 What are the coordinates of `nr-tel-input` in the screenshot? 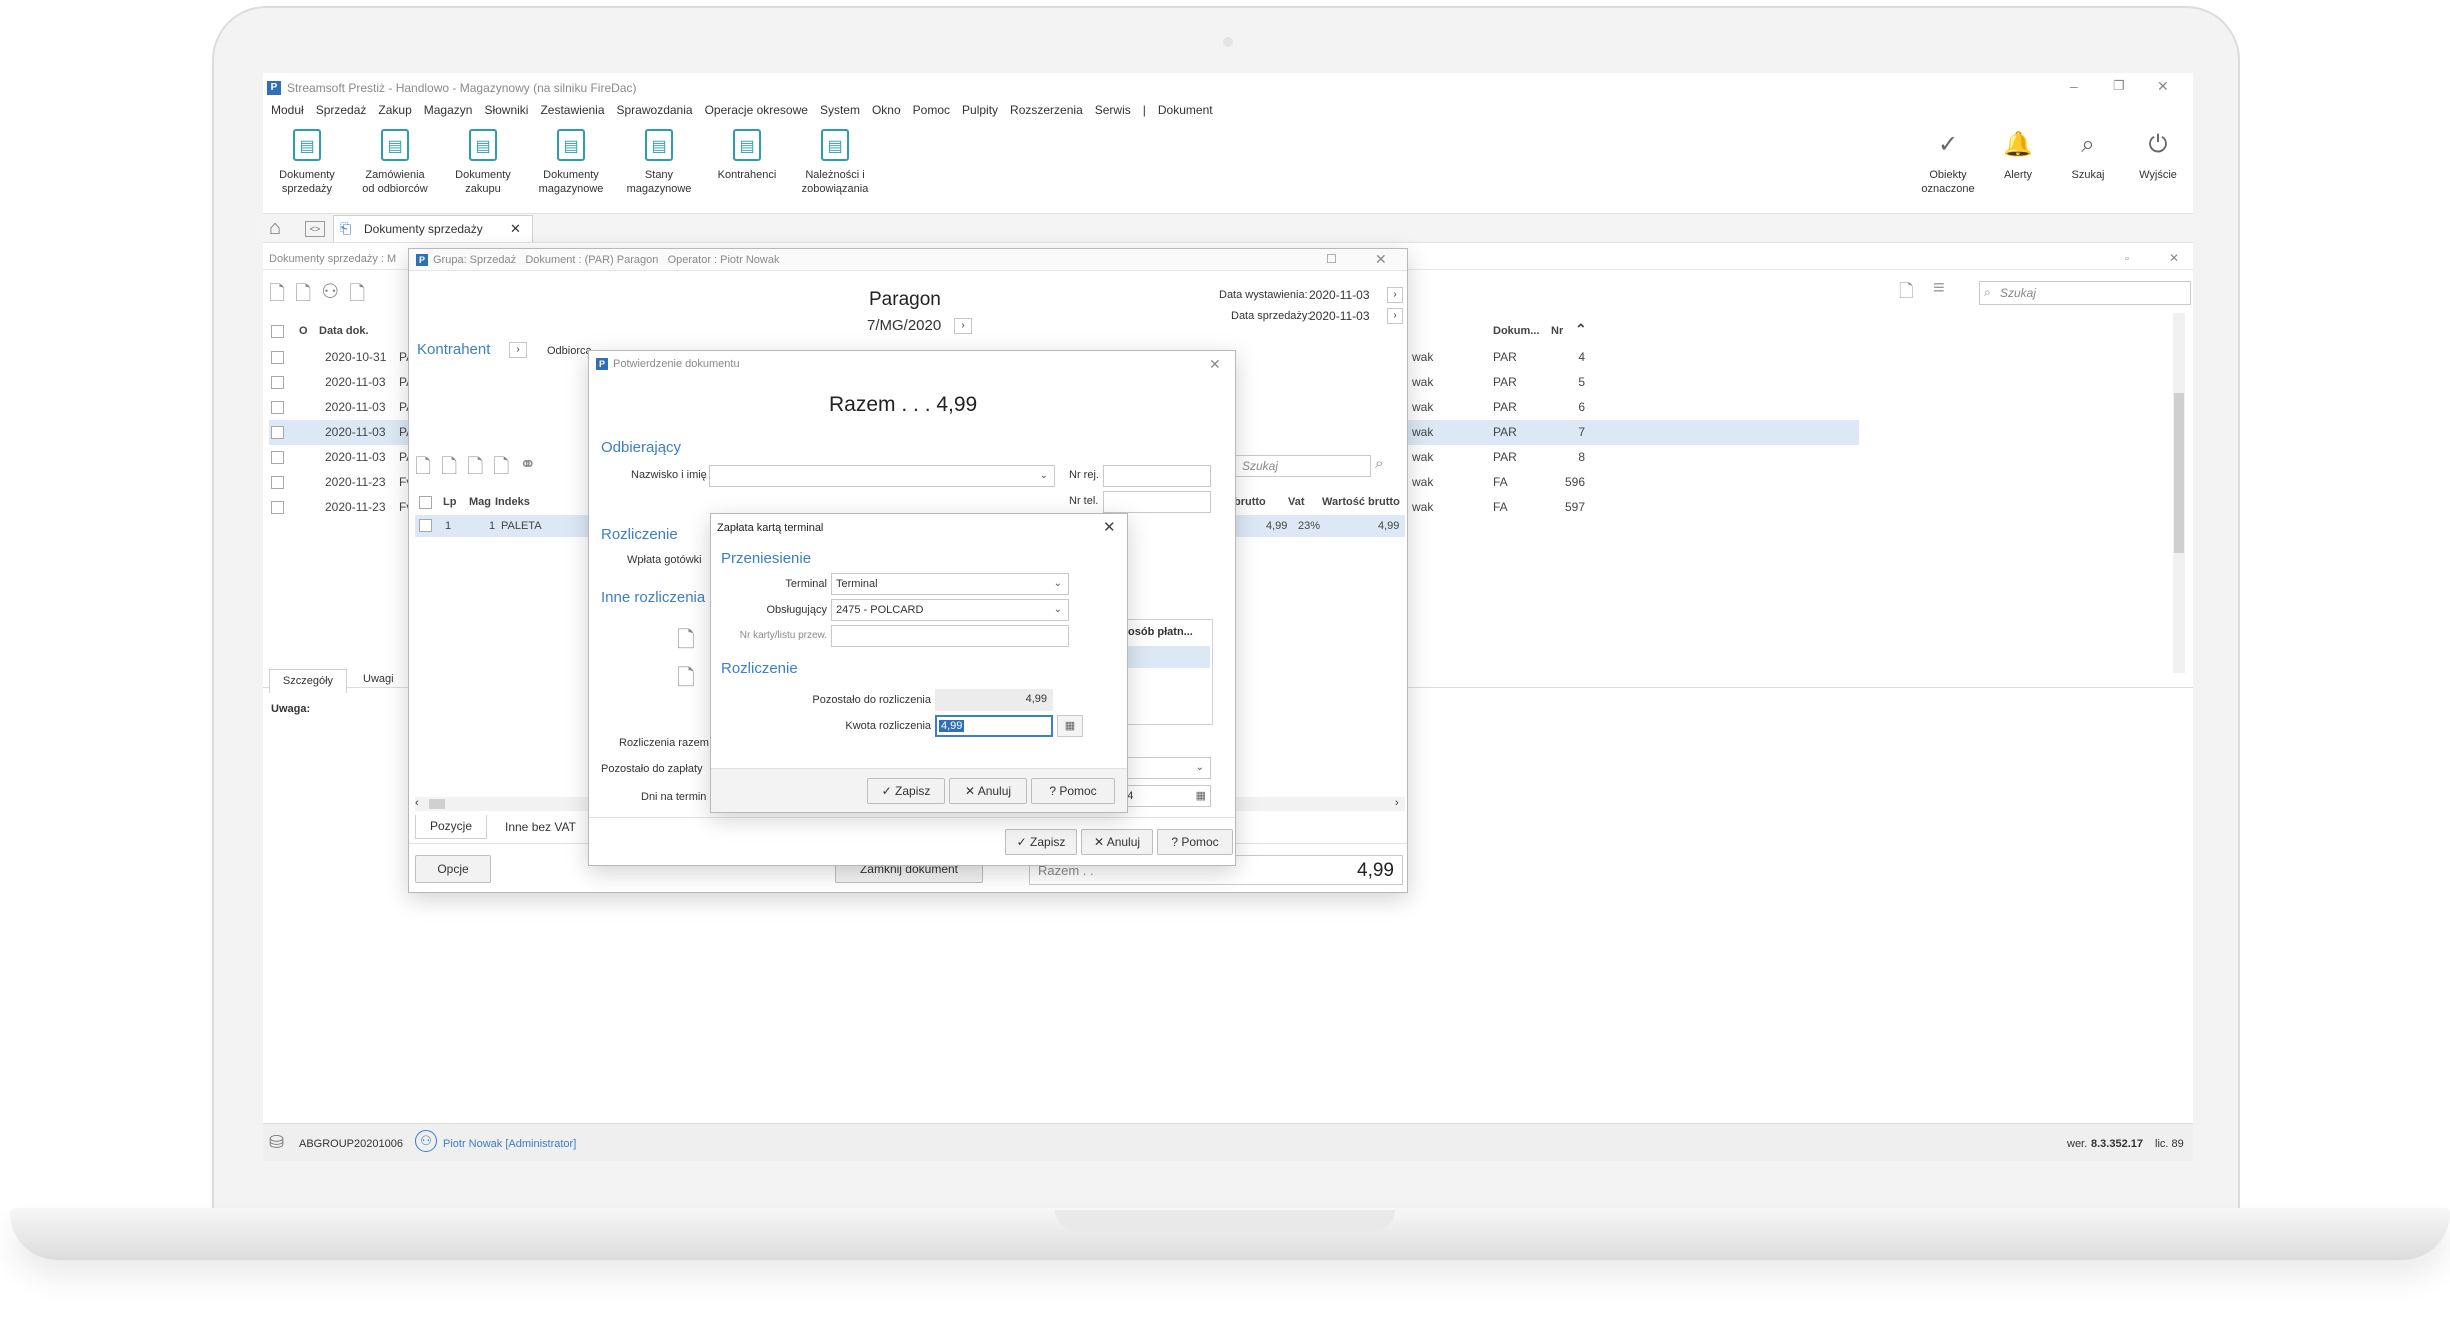 It's located at (1157, 502).